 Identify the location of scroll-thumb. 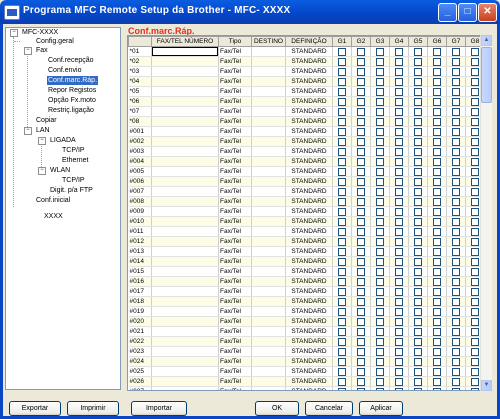
(486, 75).